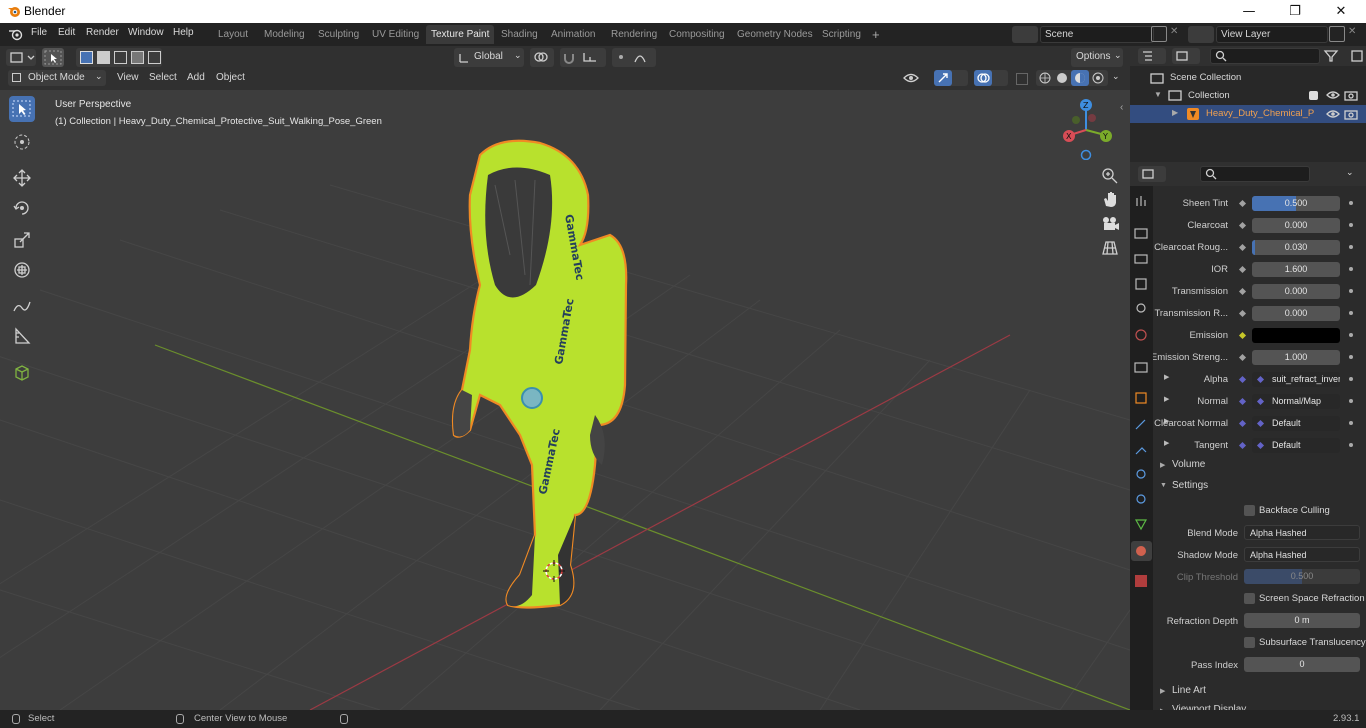  What do you see at coordinates (1272, 34) in the screenshot?
I see `view-layer-field: View Layer` at bounding box center [1272, 34].